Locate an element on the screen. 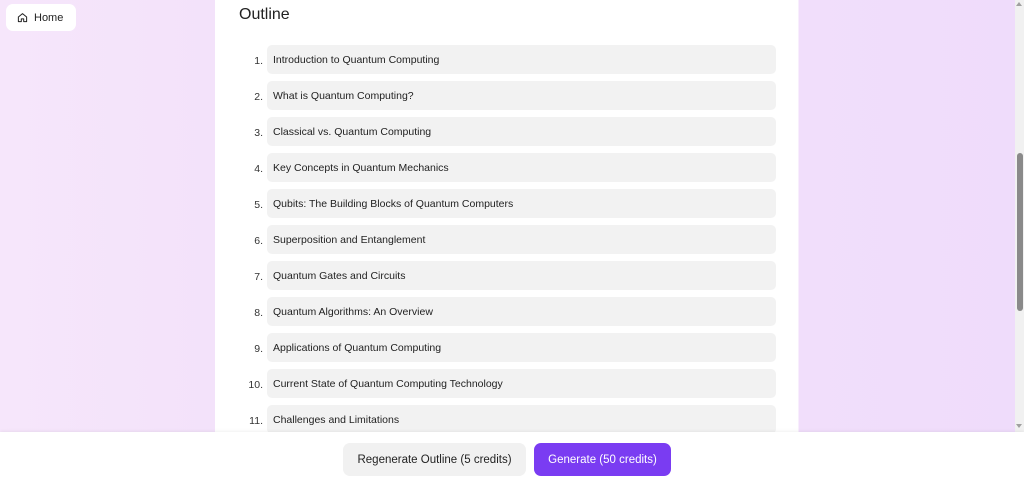 The image size is (1024, 486). outline-row: 1. Introduction to Quantum Computing is located at coordinates (509, 63).